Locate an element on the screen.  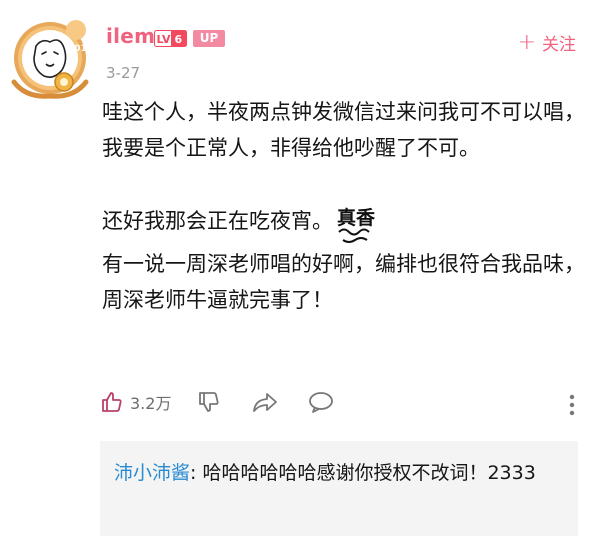
level-6-icon: LV 6 is located at coordinates (170, 38).